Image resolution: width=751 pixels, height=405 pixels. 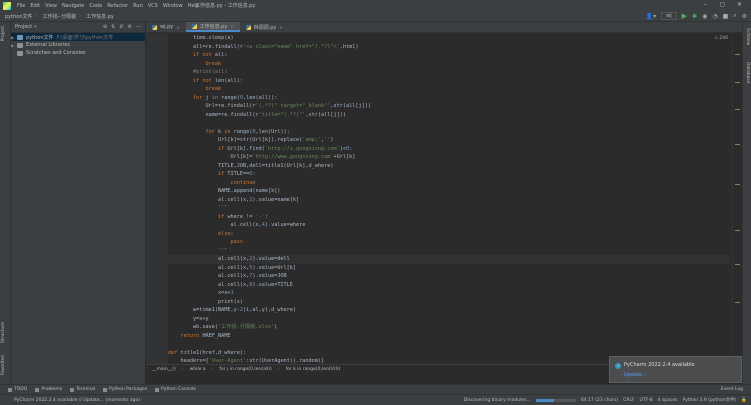 What do you see at coordinates (449, 72) in the screenshot?
I see `code-line: 44 #print(all)` at bounding box center [449, 72].